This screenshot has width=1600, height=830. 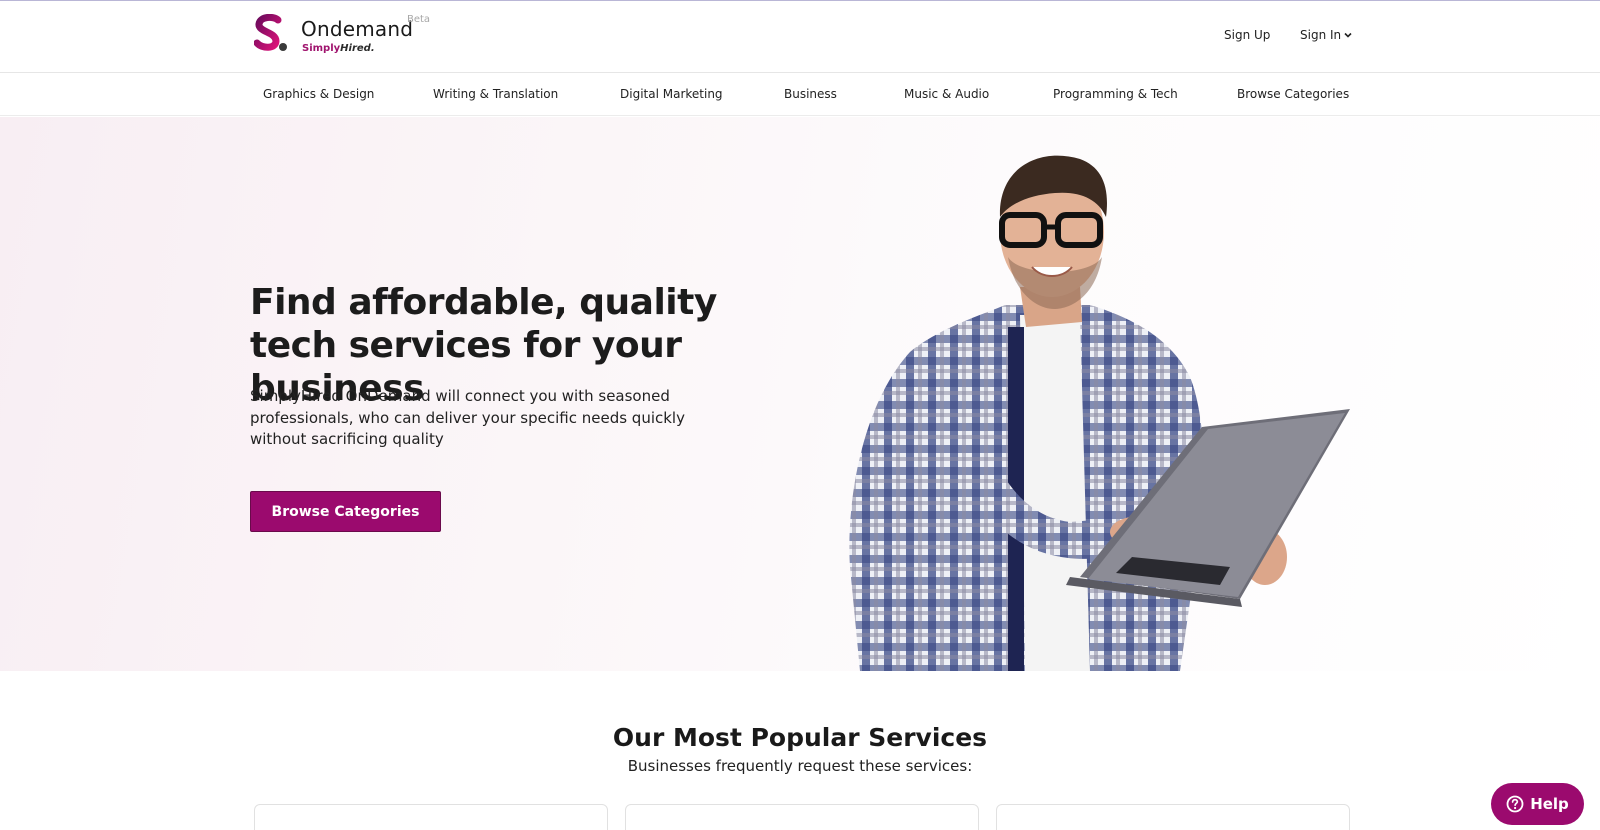 I want to click on help-label: Help, so click(x=1549, y=804).